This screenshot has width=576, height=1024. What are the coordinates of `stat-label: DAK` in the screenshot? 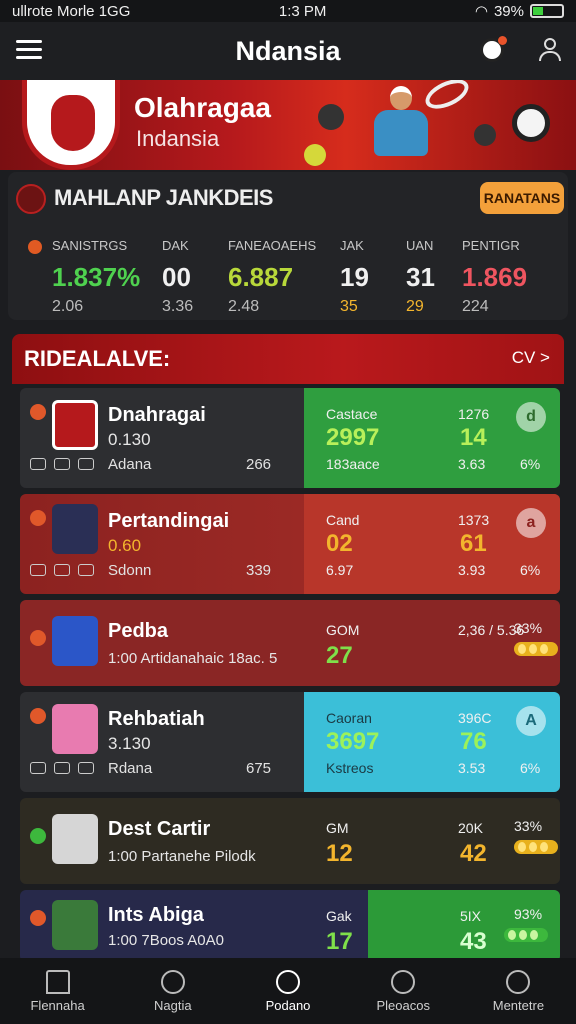 It's located at (175, 245).